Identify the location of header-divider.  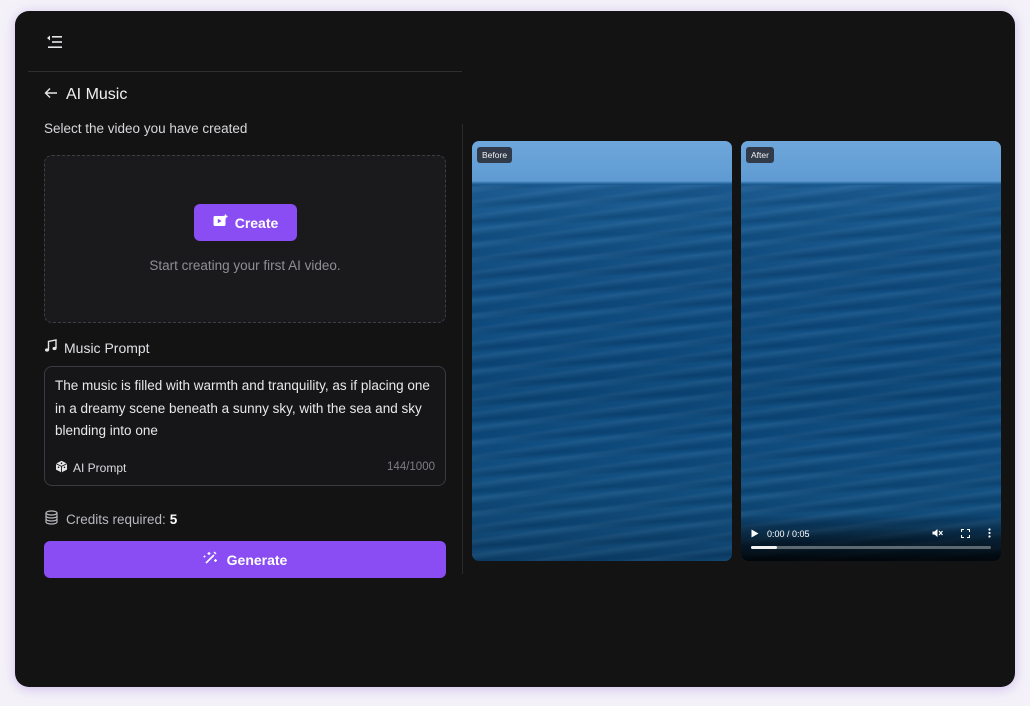
(245, 71).